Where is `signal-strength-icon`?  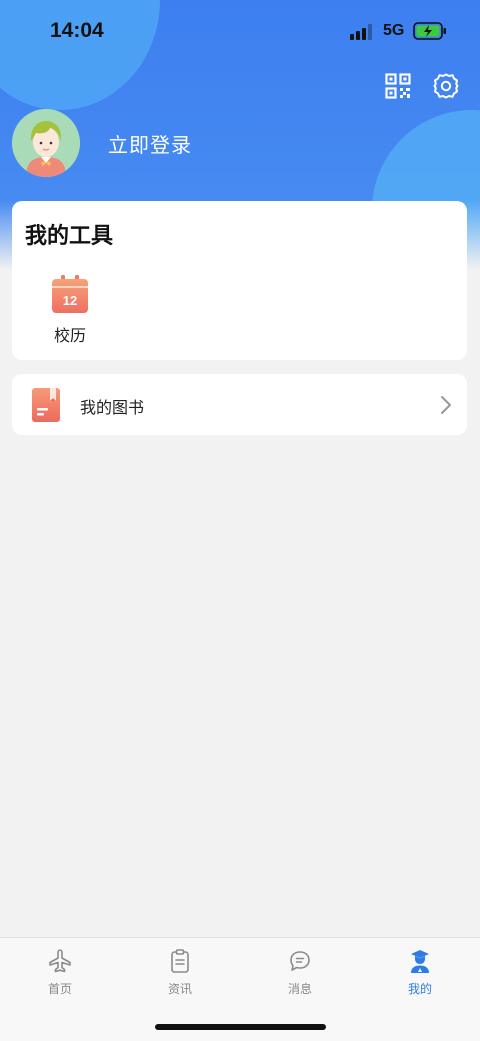
signal-strength-icon is located at coordinates (363, 32).